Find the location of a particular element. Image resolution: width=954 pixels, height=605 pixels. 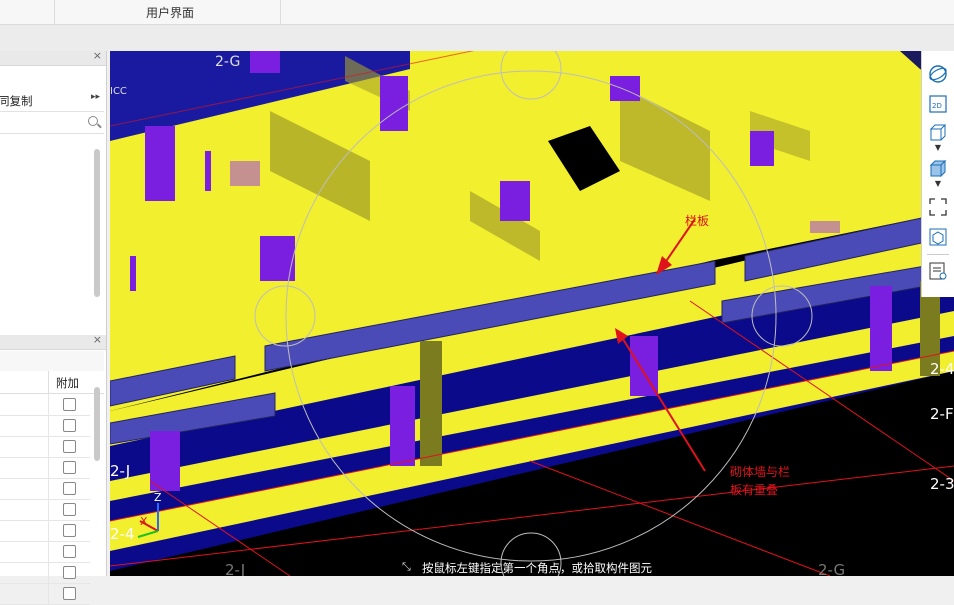

status-bar: ⤡ 按鼠标左键指定第一个角点，或拾取构件图元 is located at coordinates (532, 566).